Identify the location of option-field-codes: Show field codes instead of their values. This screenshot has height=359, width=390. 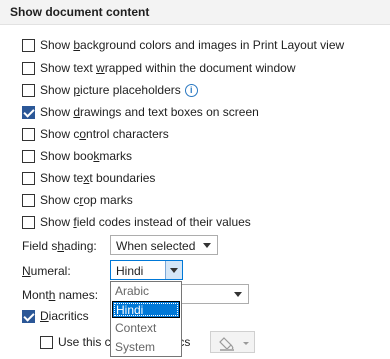
(136, 222).